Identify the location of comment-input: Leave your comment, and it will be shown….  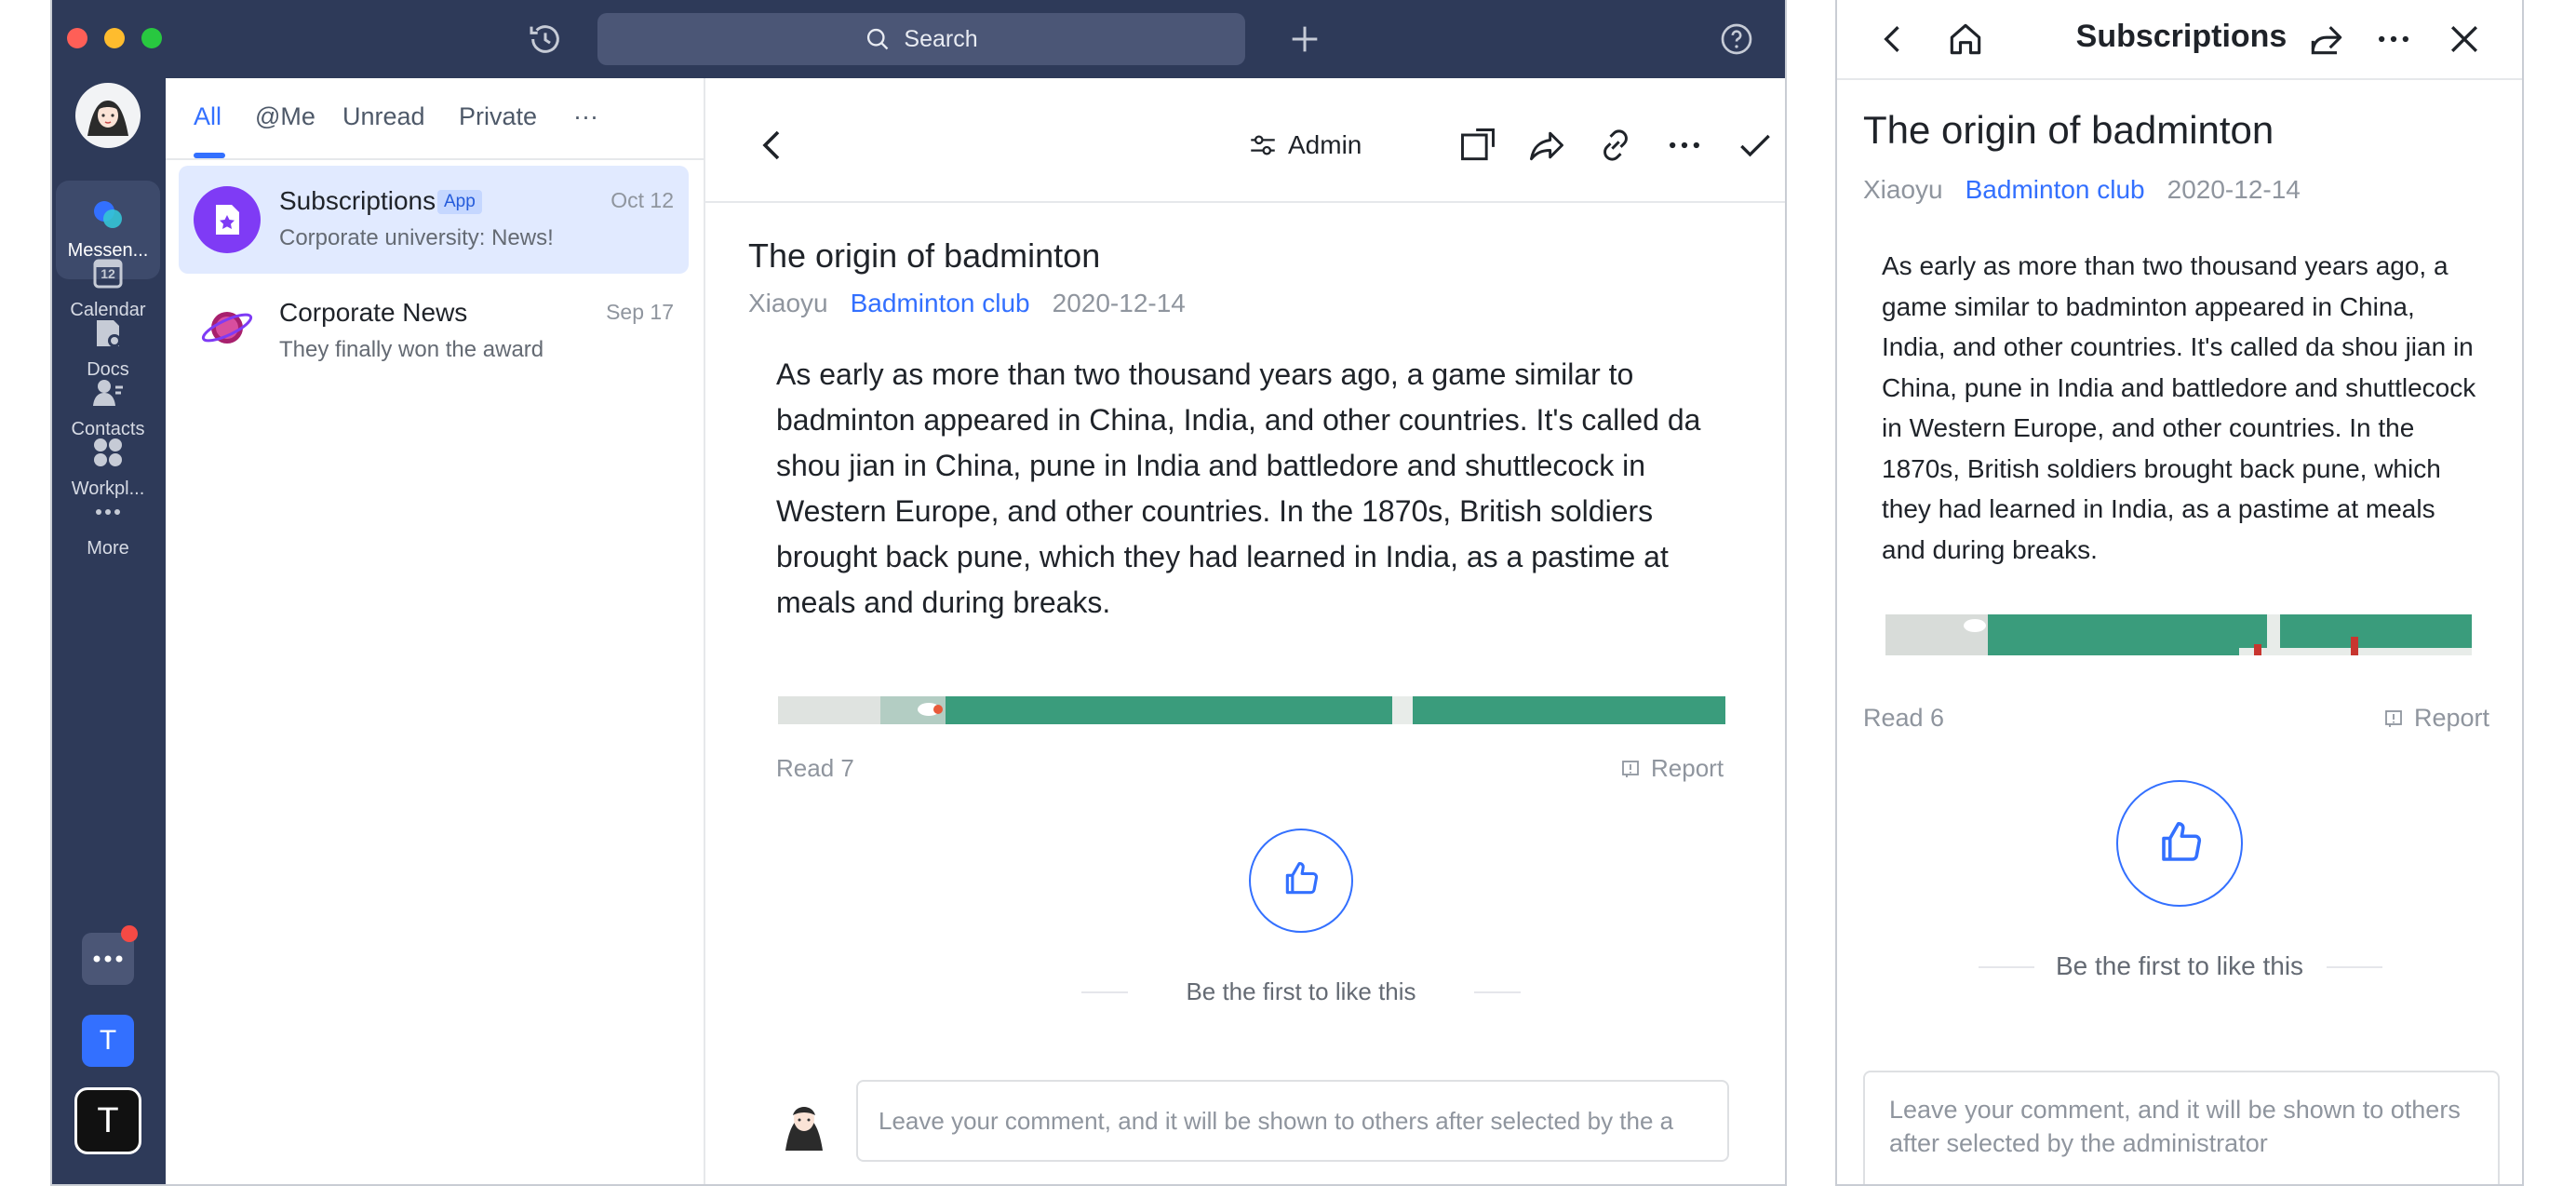
(1292, 1121).